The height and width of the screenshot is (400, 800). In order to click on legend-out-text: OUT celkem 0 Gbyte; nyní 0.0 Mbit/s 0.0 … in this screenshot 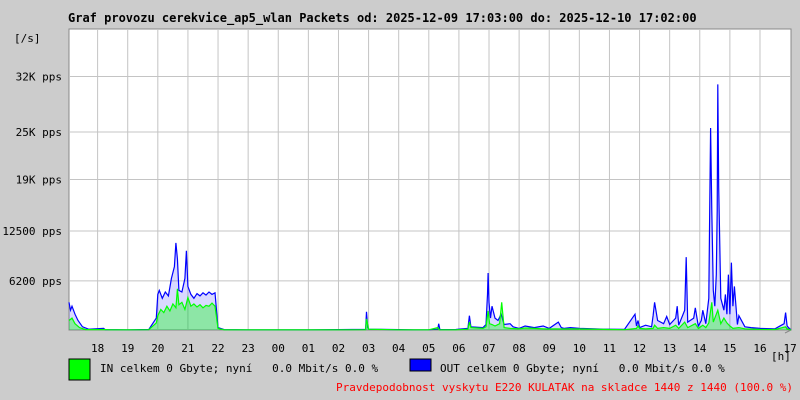, I will do `click(582, 368)`.